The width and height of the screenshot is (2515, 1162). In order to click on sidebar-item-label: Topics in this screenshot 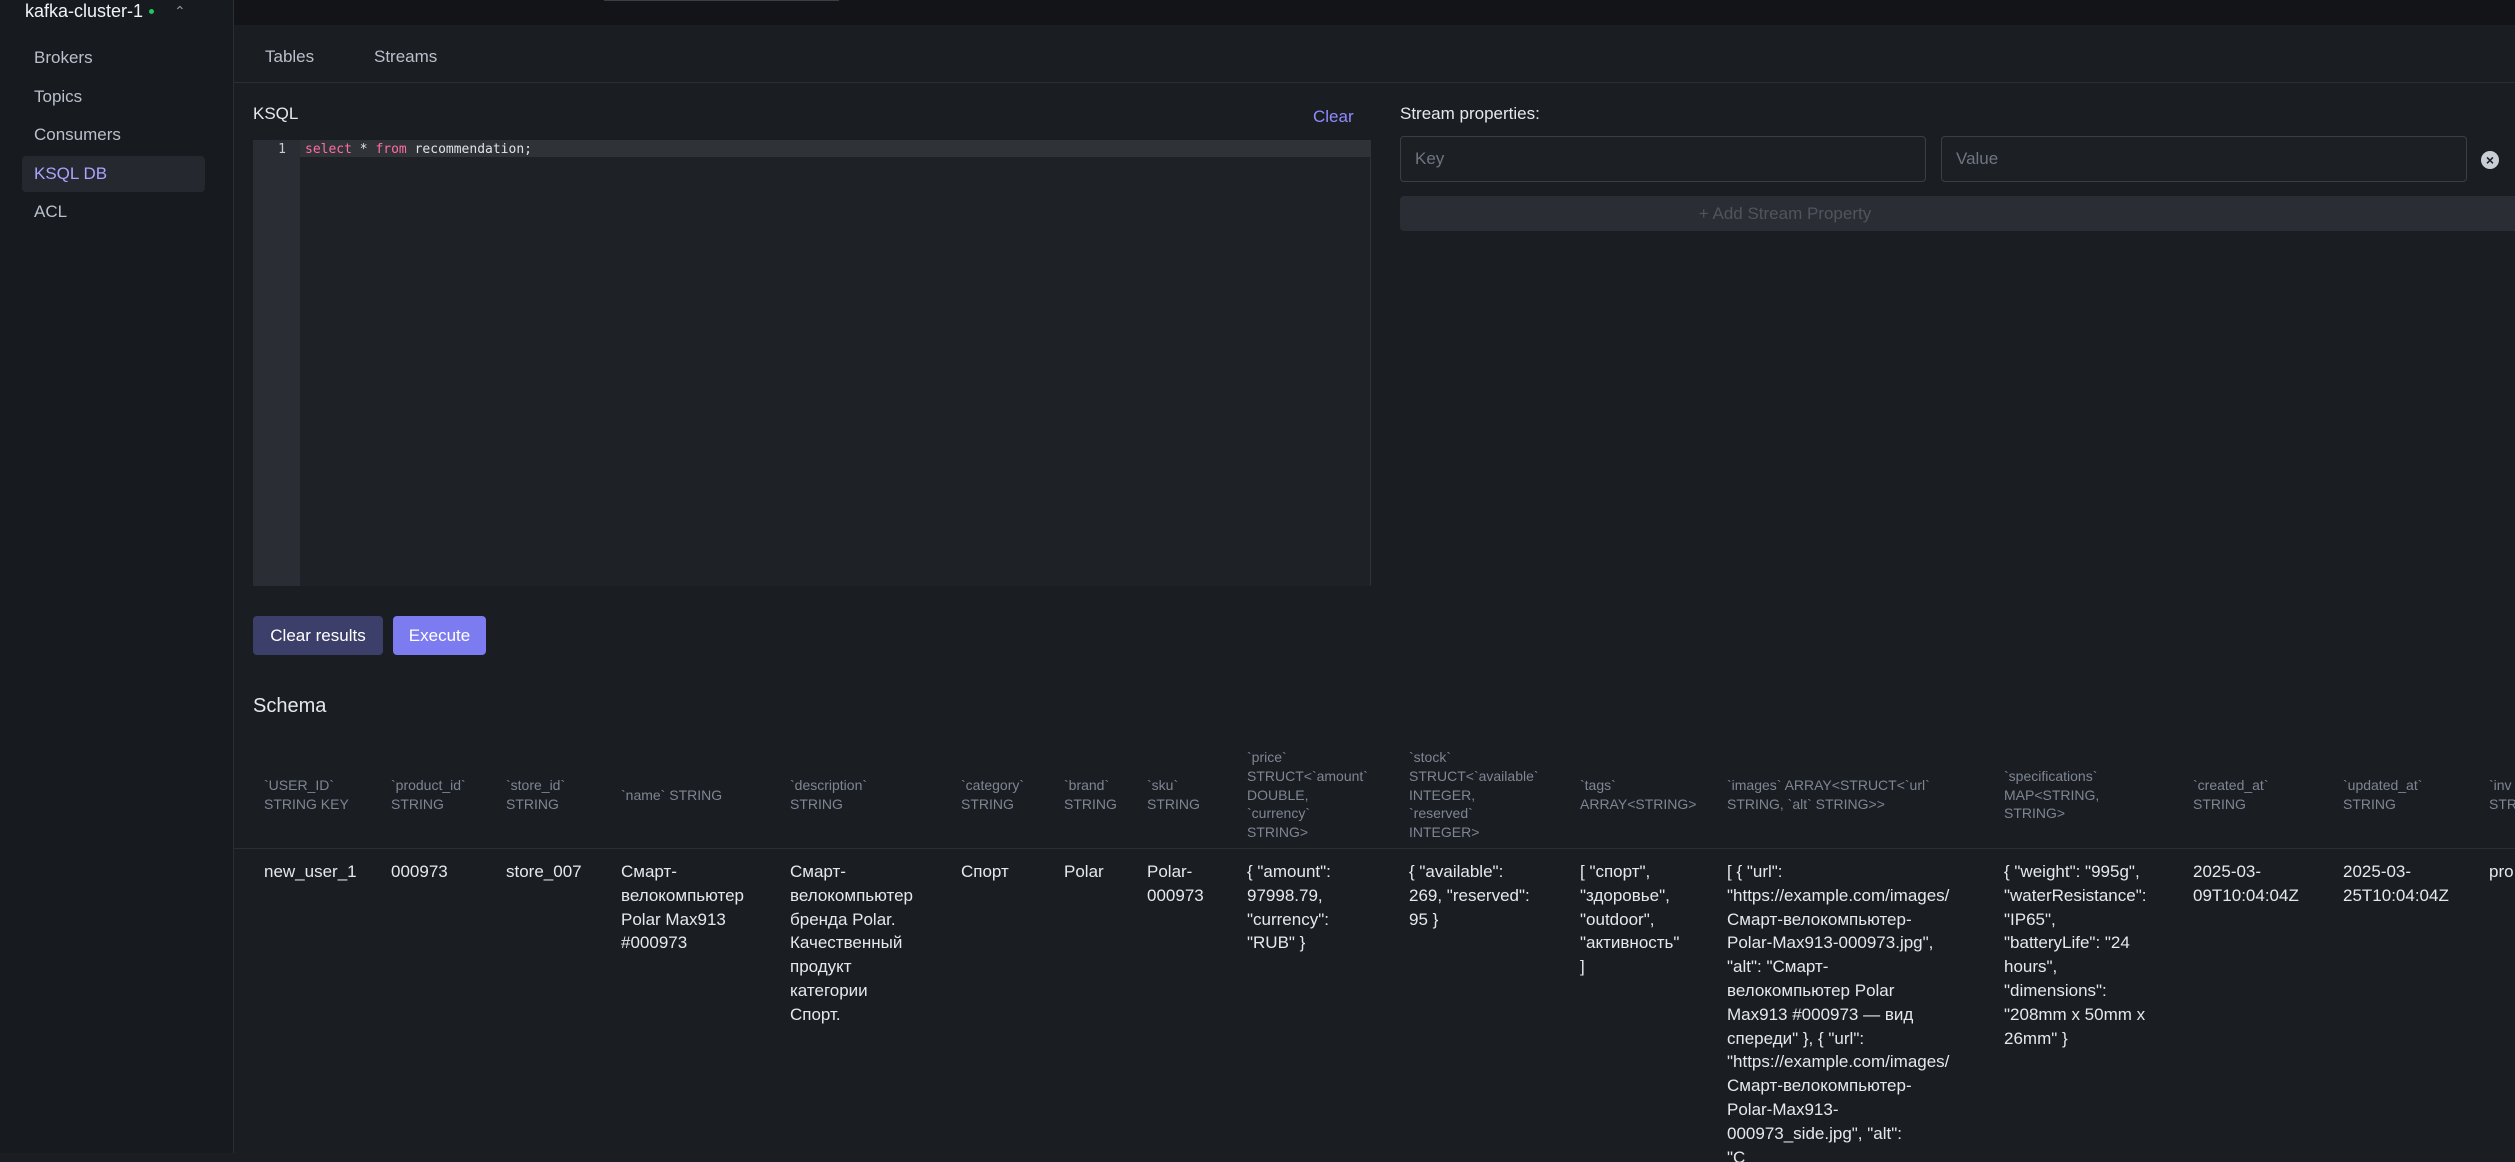, I will do `click(58, 96)`.